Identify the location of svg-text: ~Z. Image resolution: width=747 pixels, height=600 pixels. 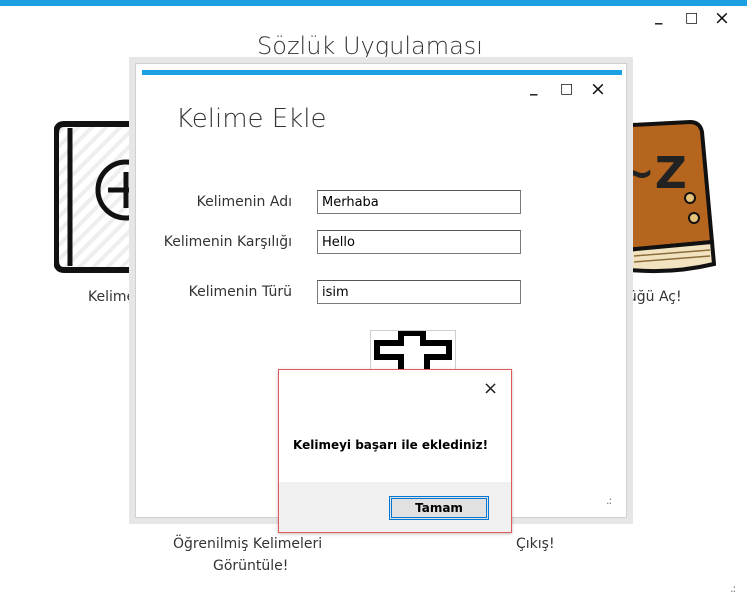
(652, 173).